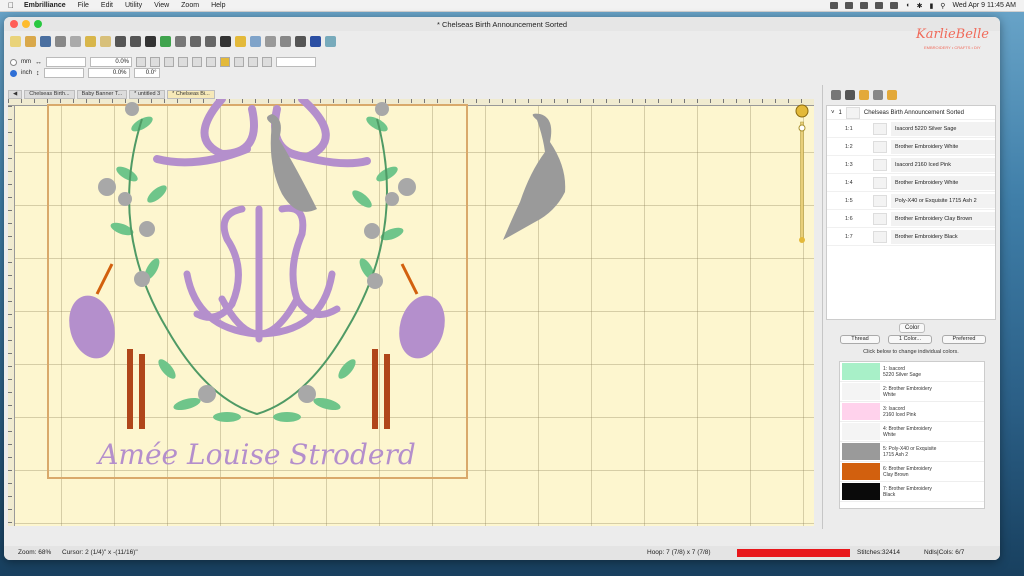 This screenshot has height=576, width=1024. Describe the element at coordinates (912, 432) in the screenshot. I see `color-row: 4: Brother Embroidery White` at that location.